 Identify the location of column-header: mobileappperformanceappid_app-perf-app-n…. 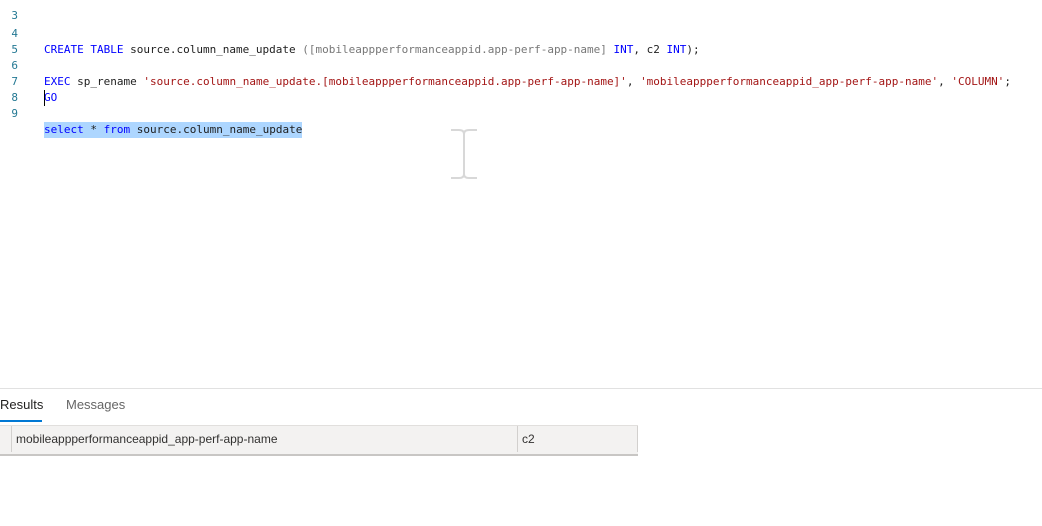
(264, 439).